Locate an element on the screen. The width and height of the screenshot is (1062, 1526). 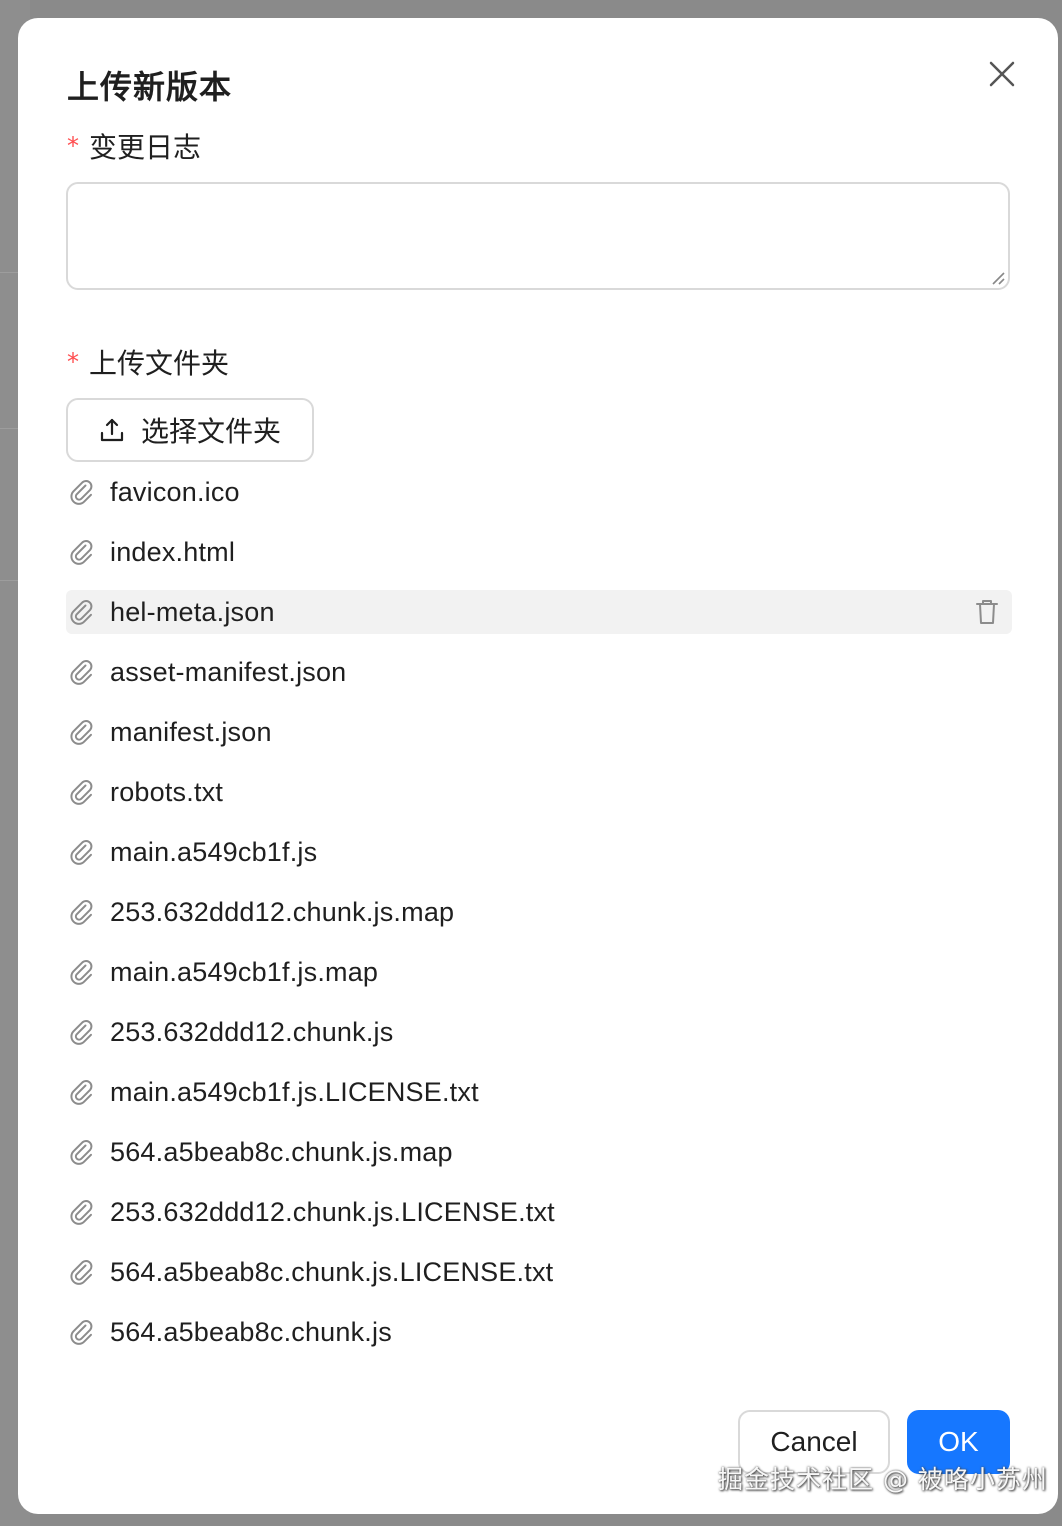
changelog-label-text: 变更日志 is located at coordinates (145, 147).